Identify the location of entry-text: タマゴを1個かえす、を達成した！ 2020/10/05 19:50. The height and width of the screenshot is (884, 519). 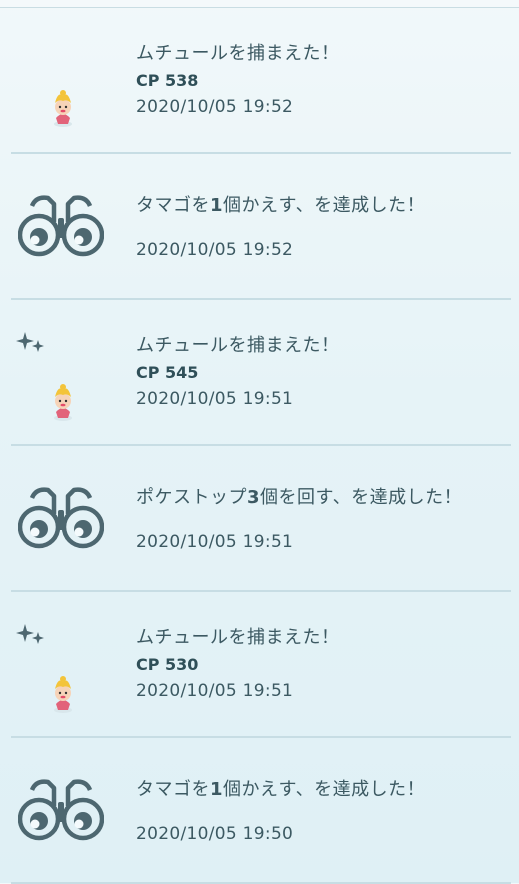
(323, 812).